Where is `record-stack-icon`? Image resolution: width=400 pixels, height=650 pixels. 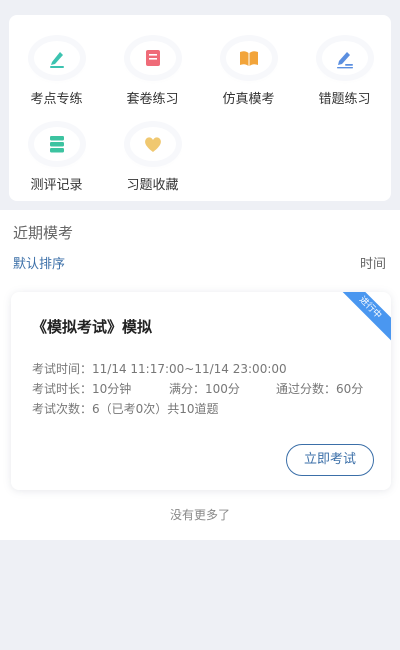
record-stack-icon is located at coordinates (56, 144).